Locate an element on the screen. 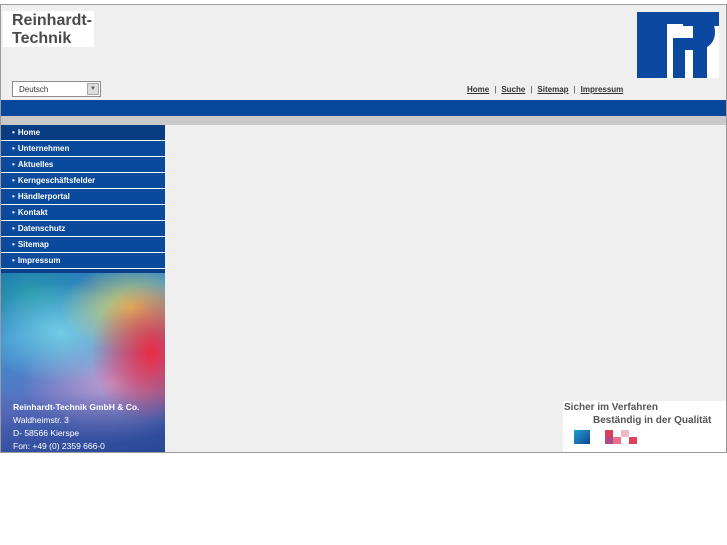 The image size is (727, 545). address-street: Waldheimstr. 3 is located at coordinates (41, 420).